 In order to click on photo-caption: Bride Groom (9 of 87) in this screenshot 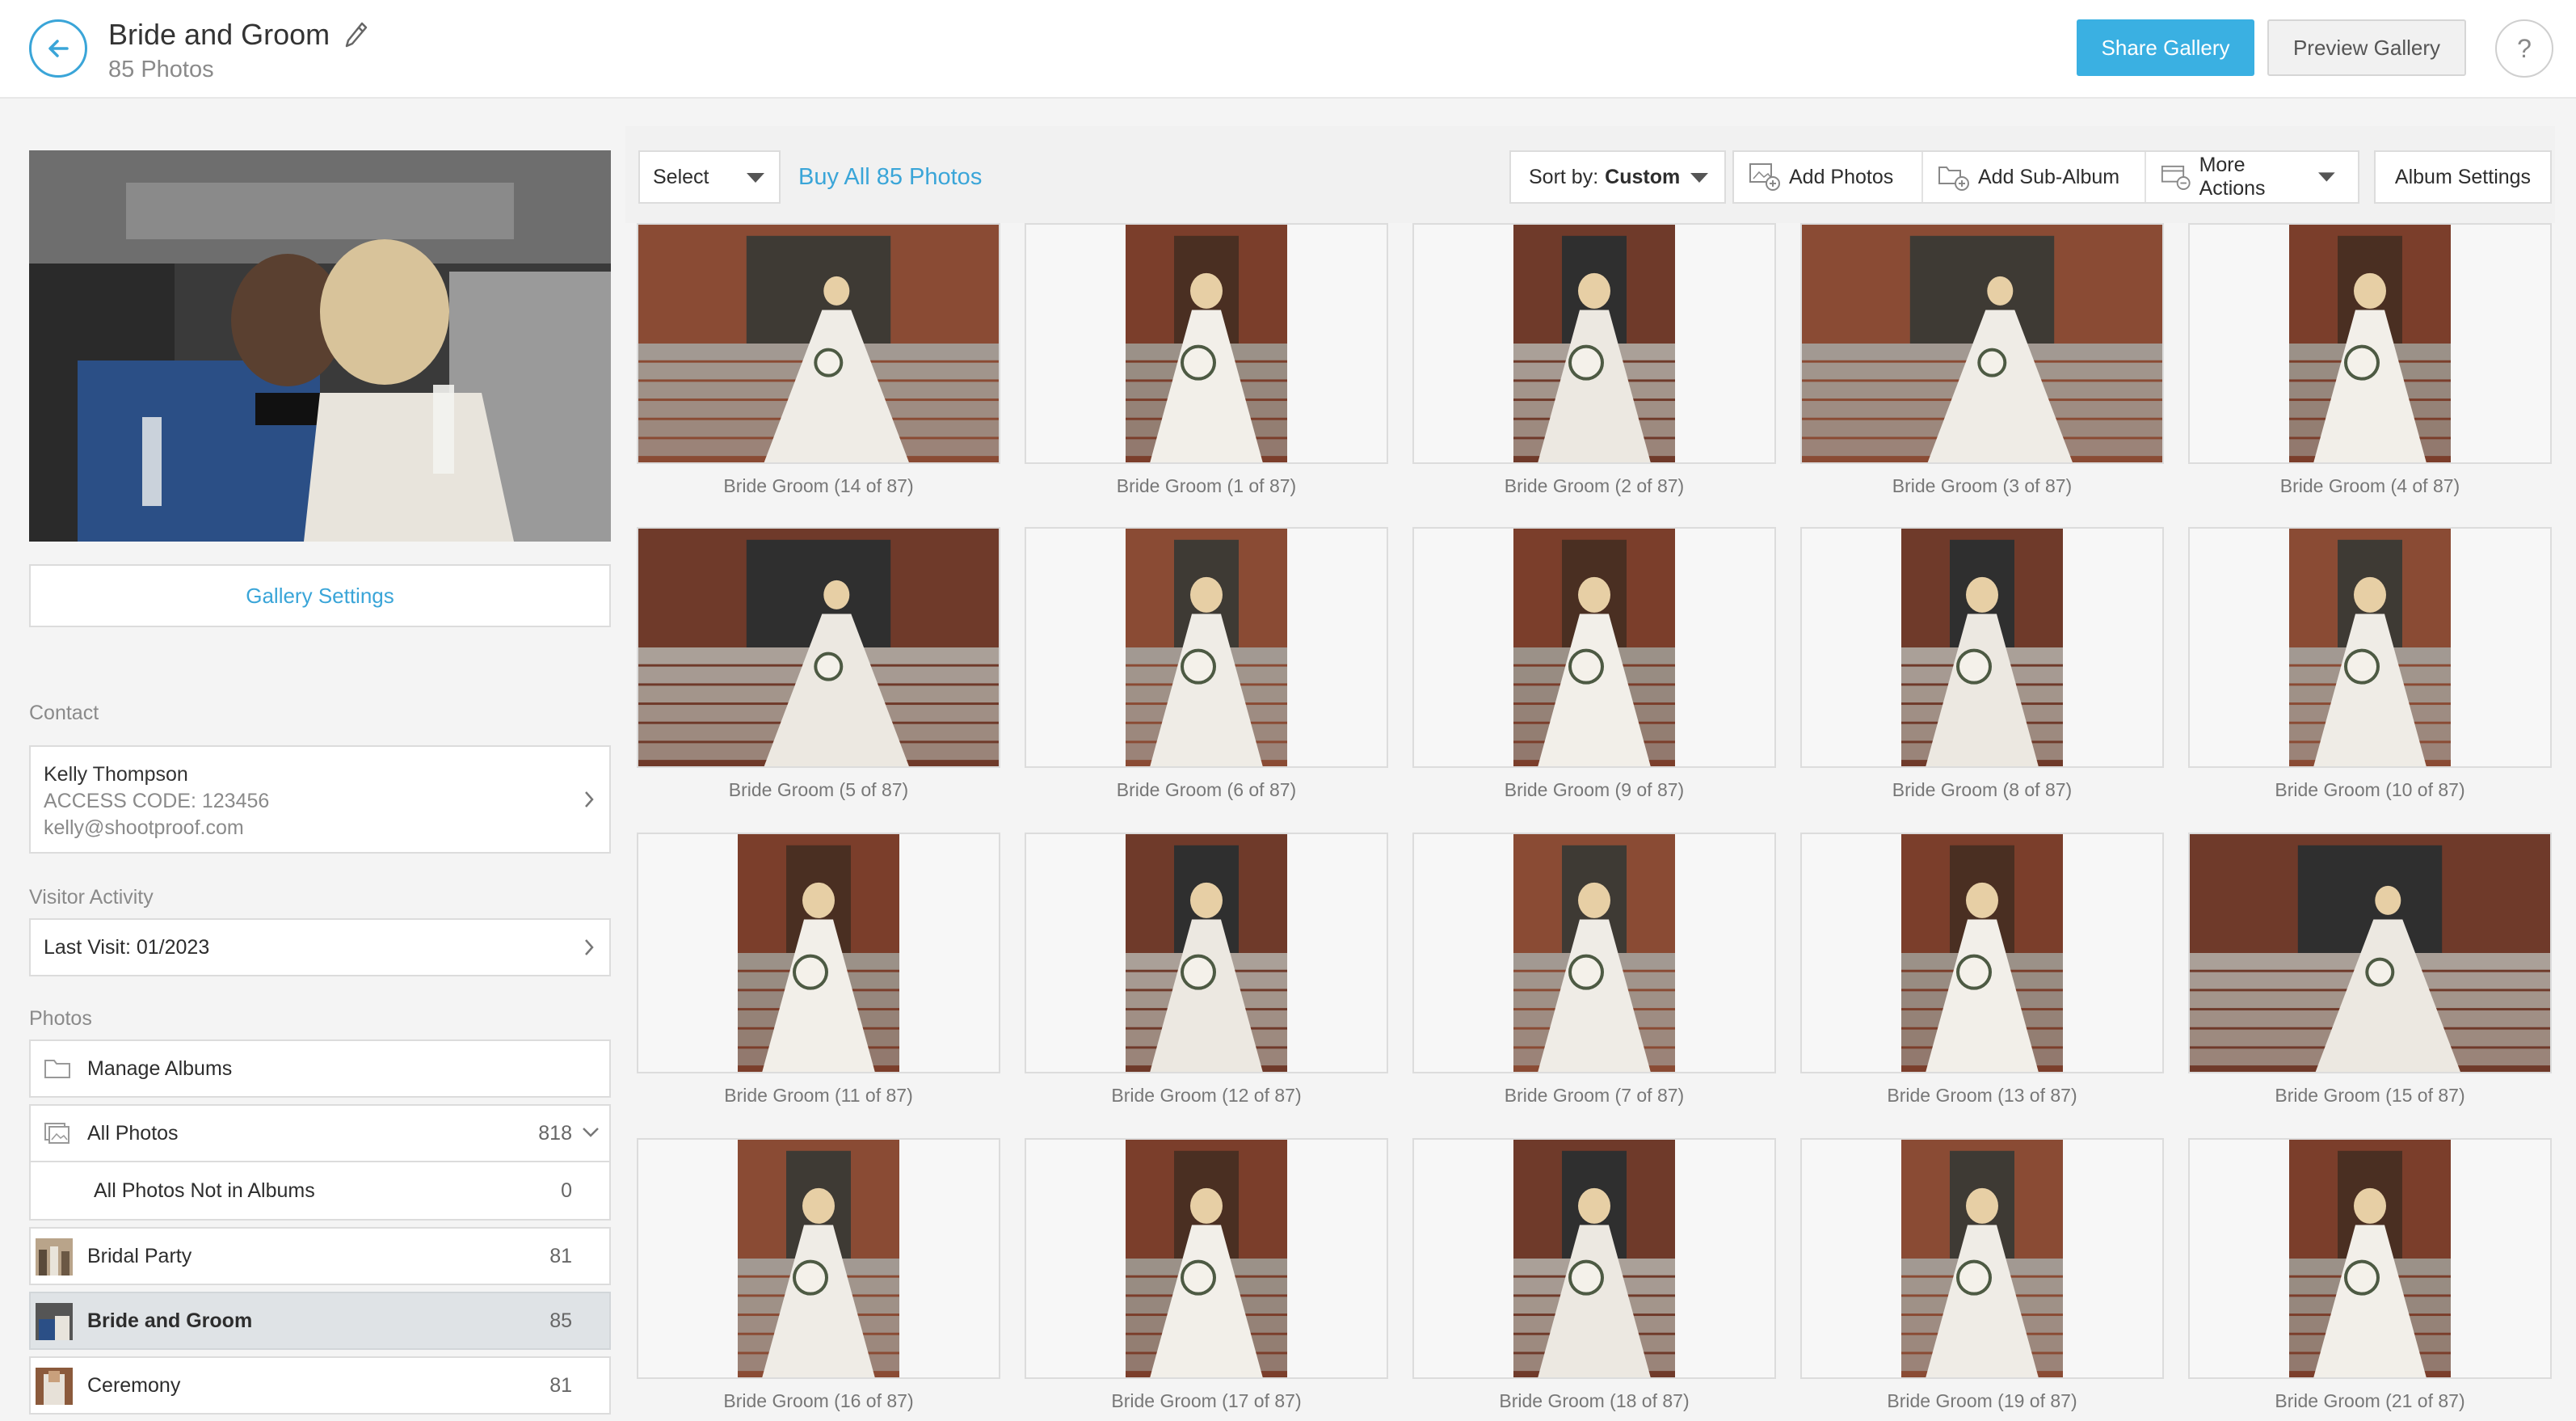, I will do `click(1594, 789)`.